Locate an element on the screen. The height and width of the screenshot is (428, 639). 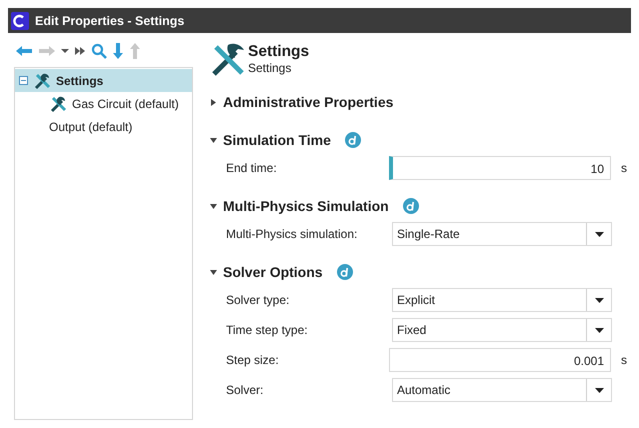
field-label: Time step type: is located at coordinates (267, 330).